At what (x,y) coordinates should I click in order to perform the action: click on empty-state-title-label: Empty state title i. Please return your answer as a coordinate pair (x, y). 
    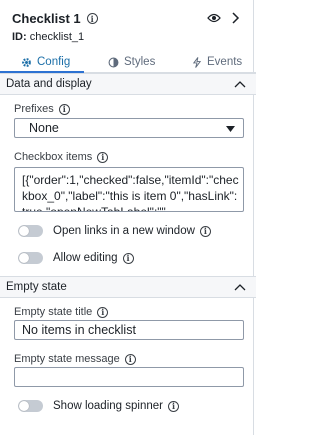
    Looking at the image, I should click on (61, 312).